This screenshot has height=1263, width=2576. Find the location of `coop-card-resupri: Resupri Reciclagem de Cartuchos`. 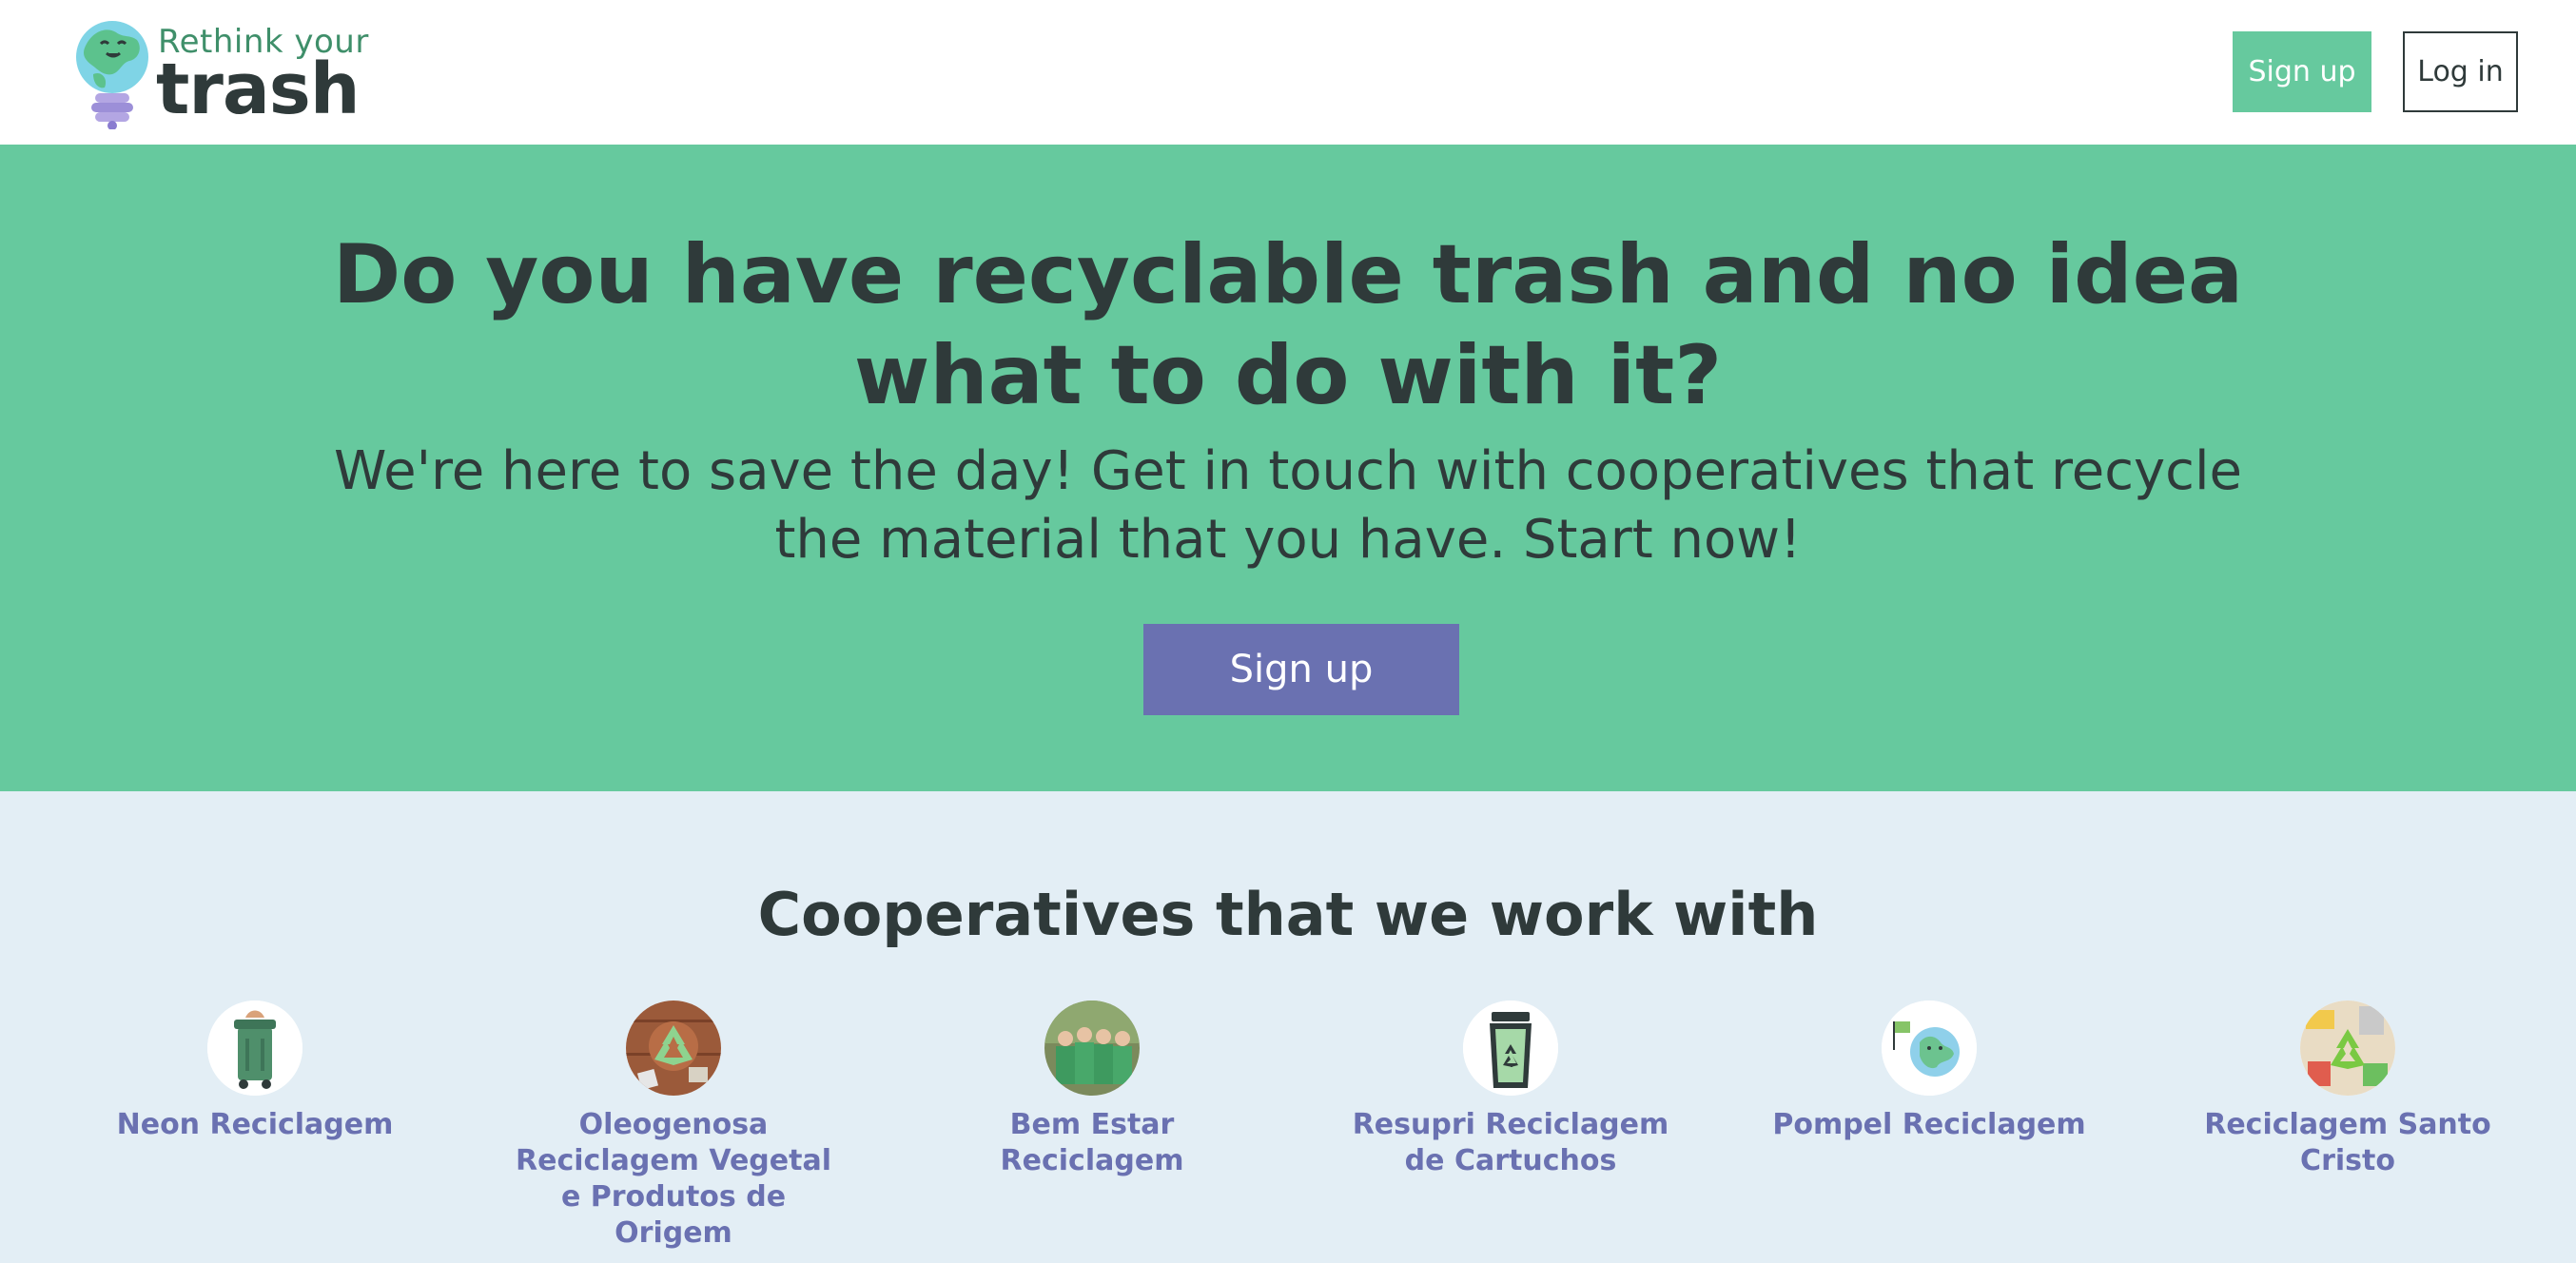

coop-card-resupri: Resupri Reciclagem de Cartuchos is located at coordinates (1511, 1090).